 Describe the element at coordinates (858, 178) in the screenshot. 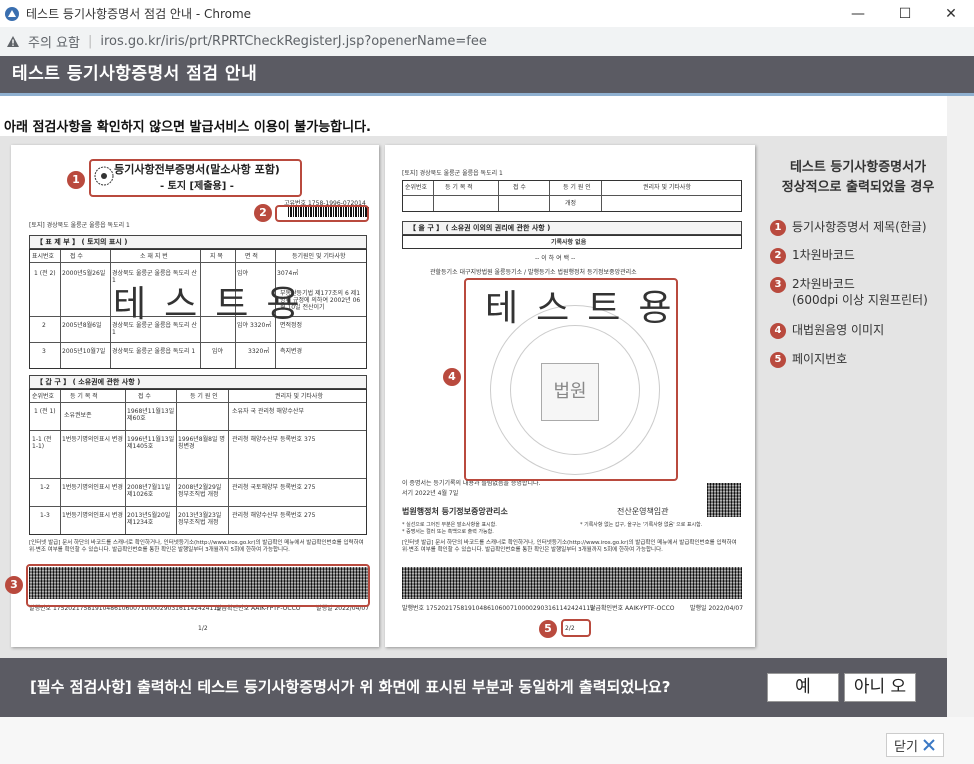

I see `legend-panel: 테스트 등기사항증명서가 정상적으로 출력되었을 경우` at that location.